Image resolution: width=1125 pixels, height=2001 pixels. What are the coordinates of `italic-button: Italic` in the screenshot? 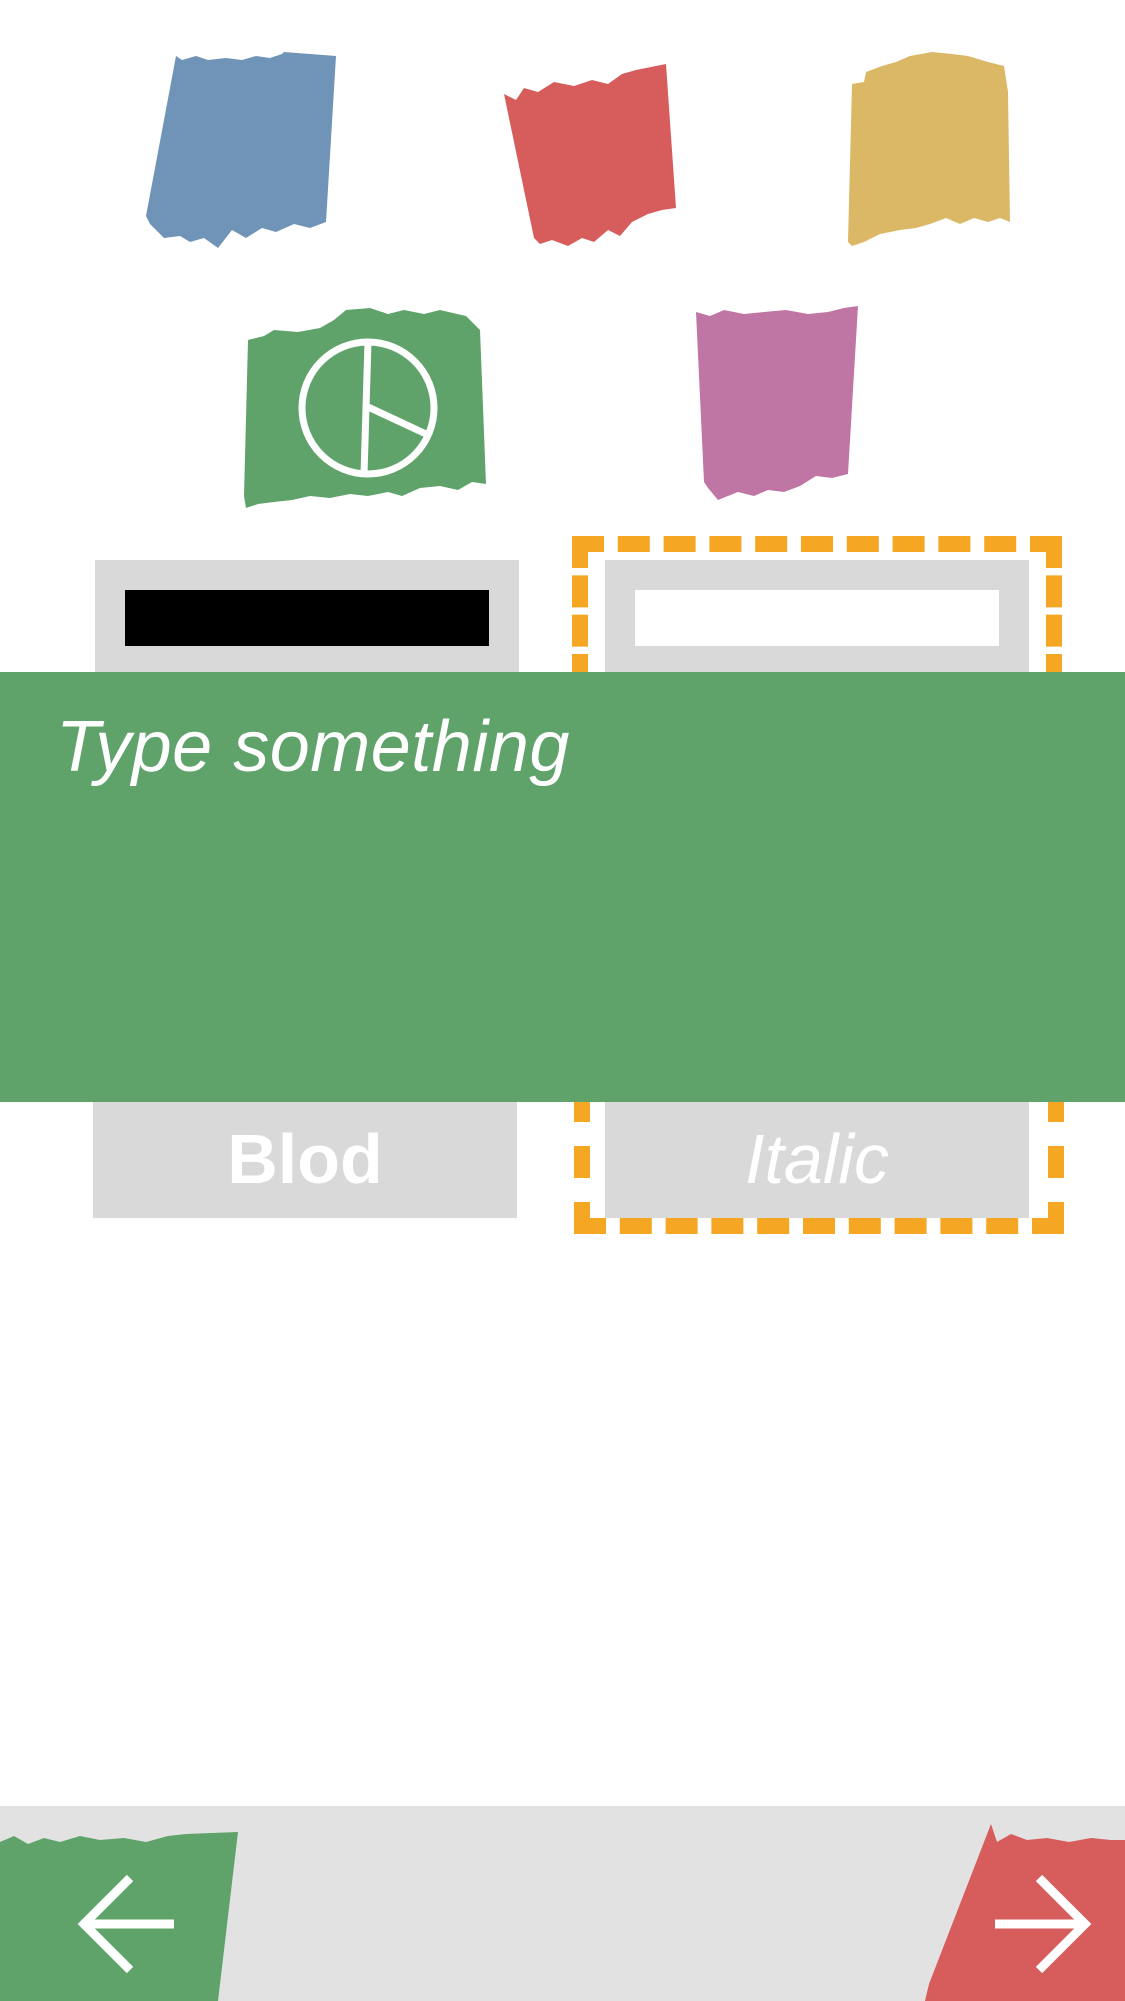 It's located at (817, 1159).